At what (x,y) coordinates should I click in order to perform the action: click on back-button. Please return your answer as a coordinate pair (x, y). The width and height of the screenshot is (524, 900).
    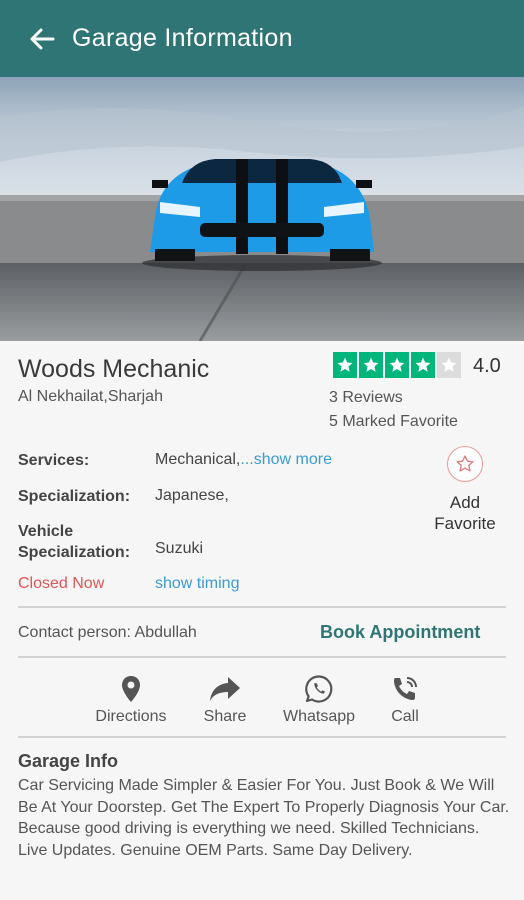
    Looking at the image, I should click on (42, 39).